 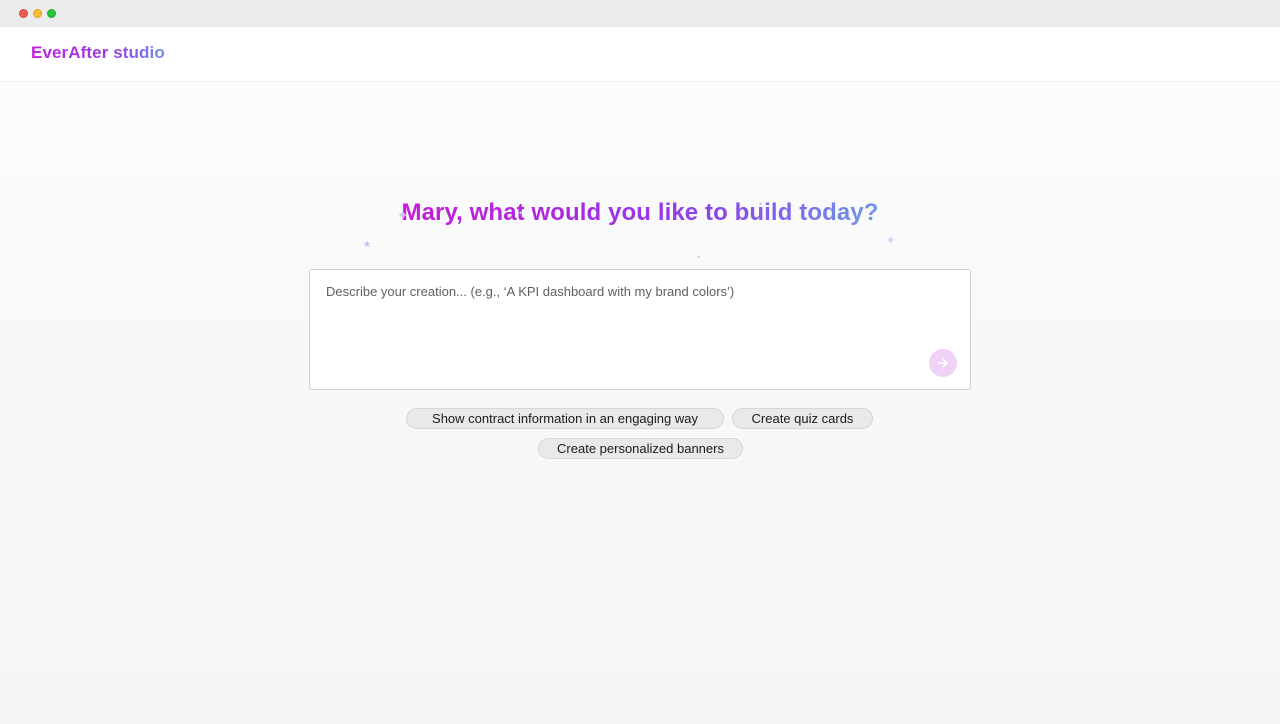 I want to click on send-button, so click(x=943, y=363).